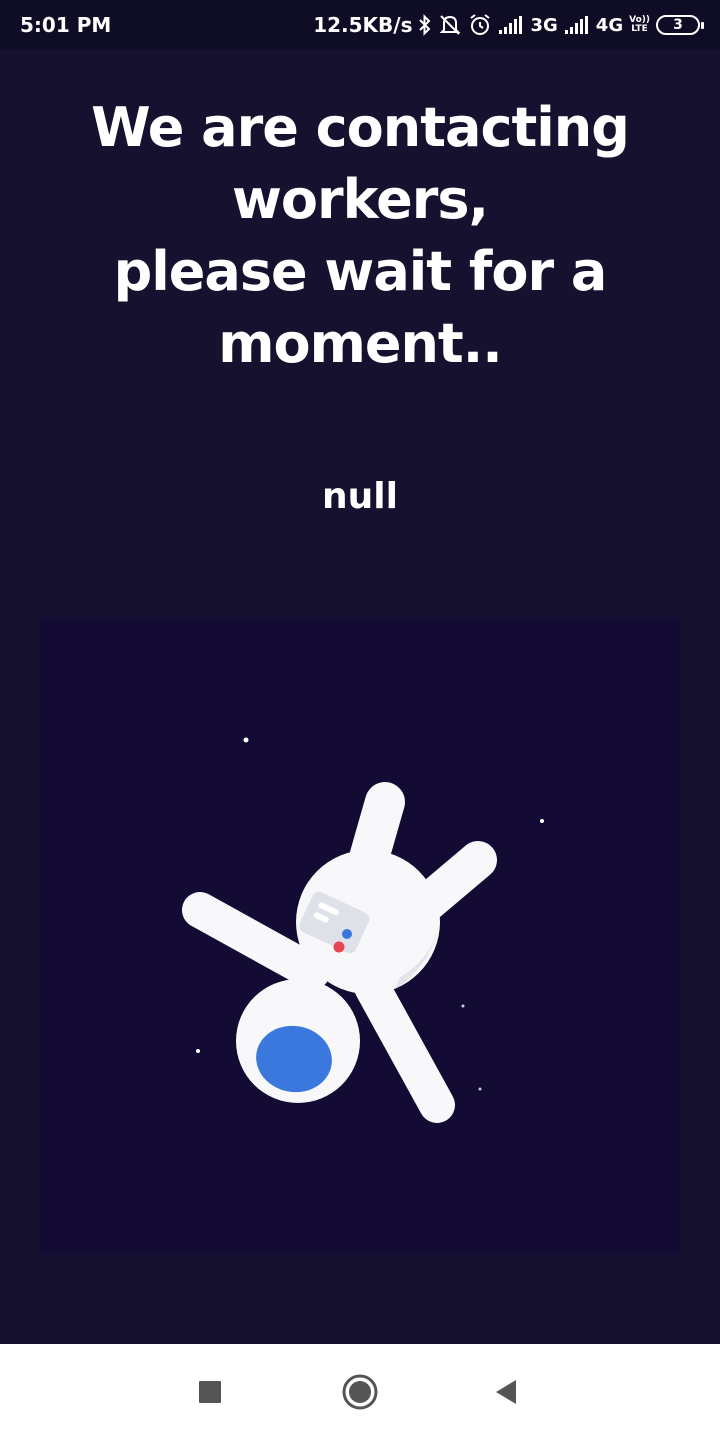 The height and width of the screenshot is (1440, 720). I want to click on network-speed: 12.5KB/s, so click(363, 25).